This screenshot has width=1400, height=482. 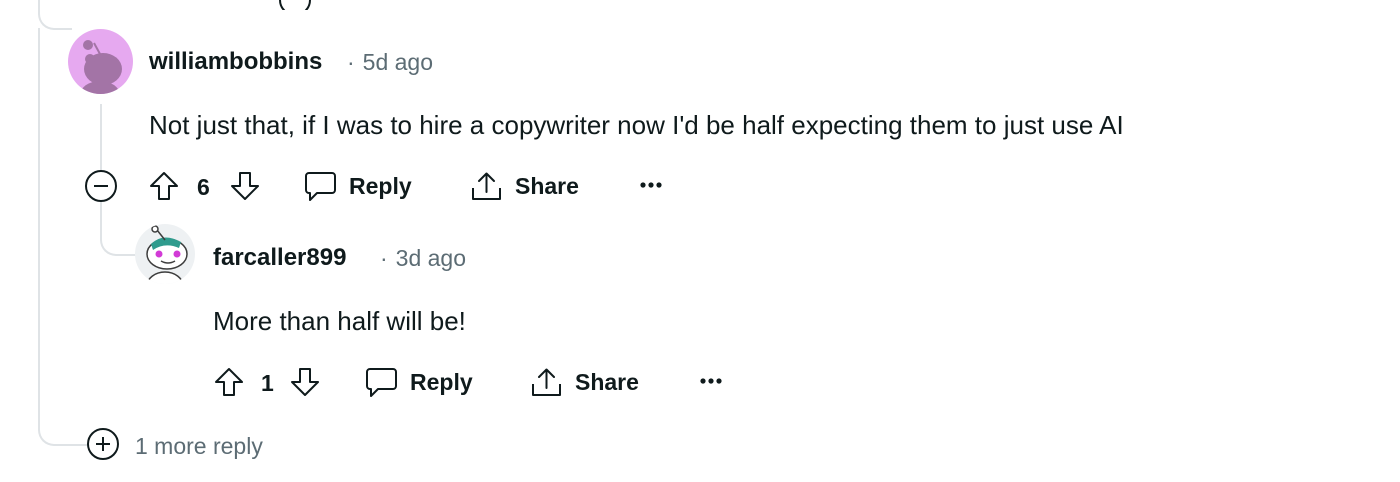 I want to click on comment-timestamp: 3d ago, so click(x=431, y=258).